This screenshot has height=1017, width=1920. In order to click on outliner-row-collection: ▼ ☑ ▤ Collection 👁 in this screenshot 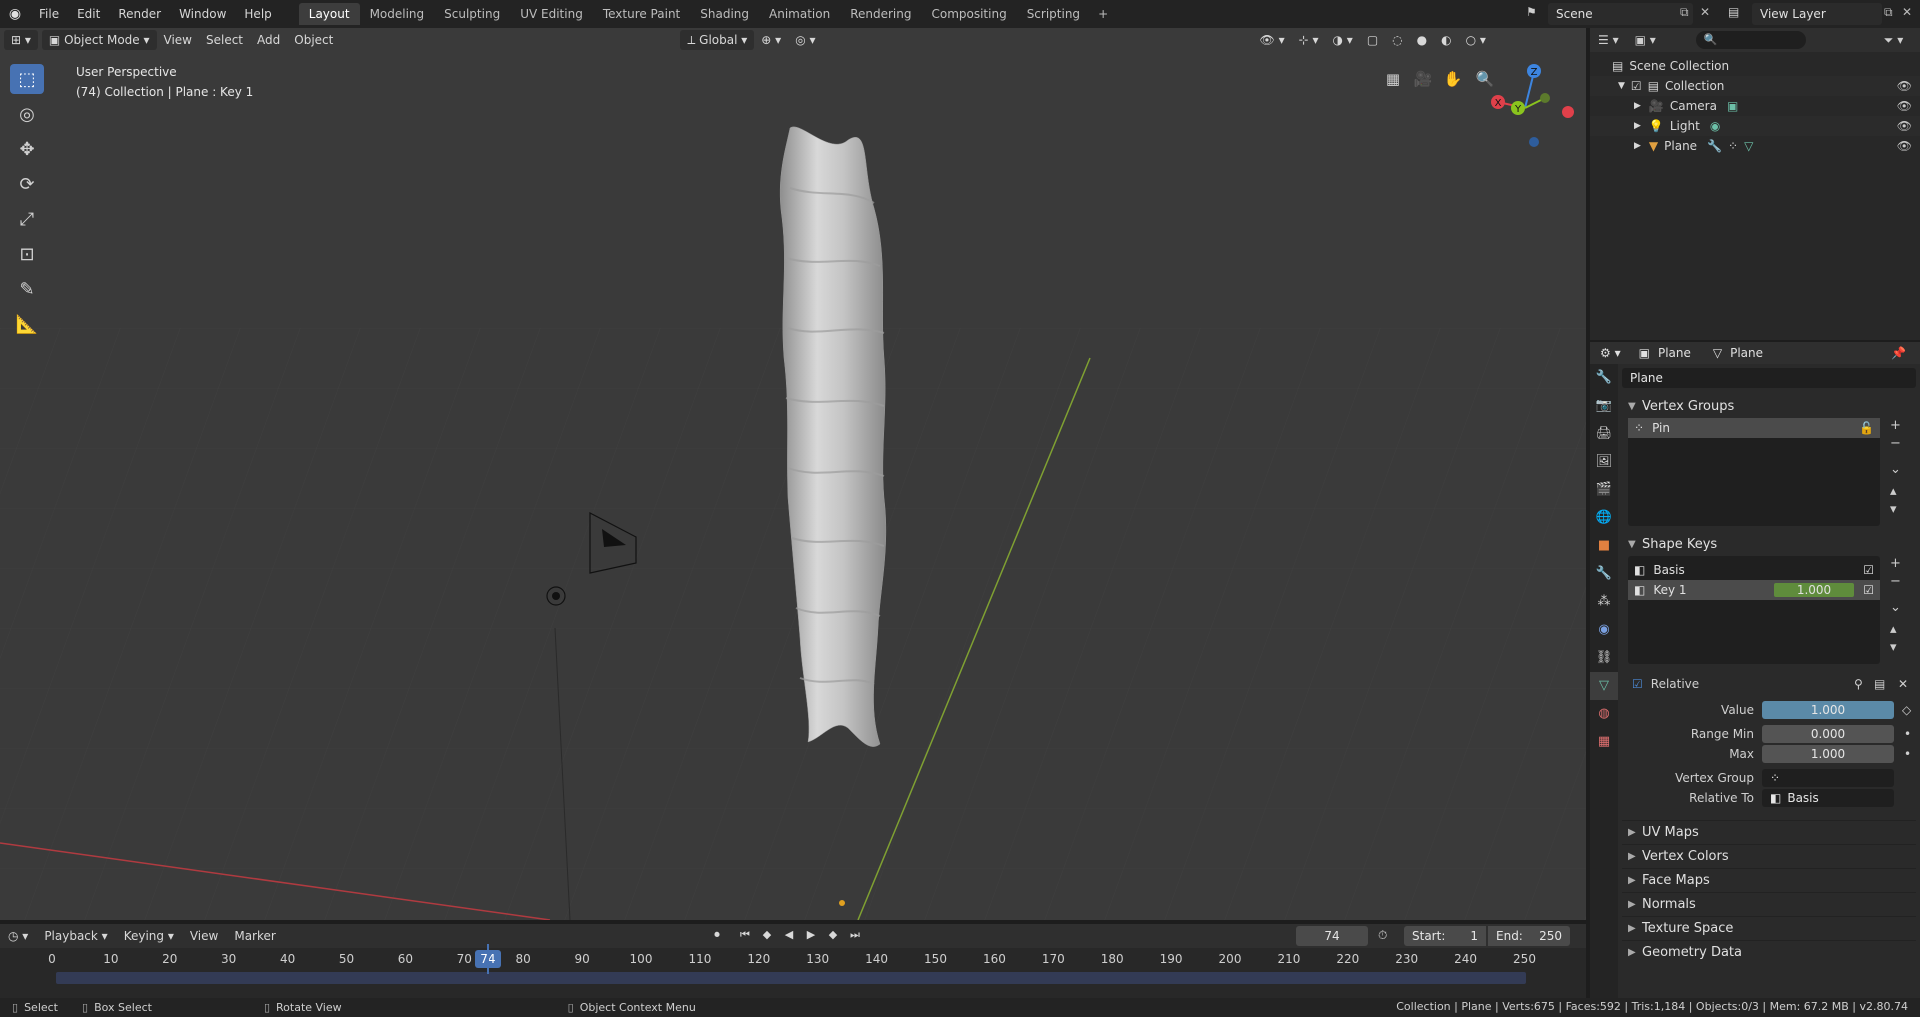, I will do `click(1755, 86)`.